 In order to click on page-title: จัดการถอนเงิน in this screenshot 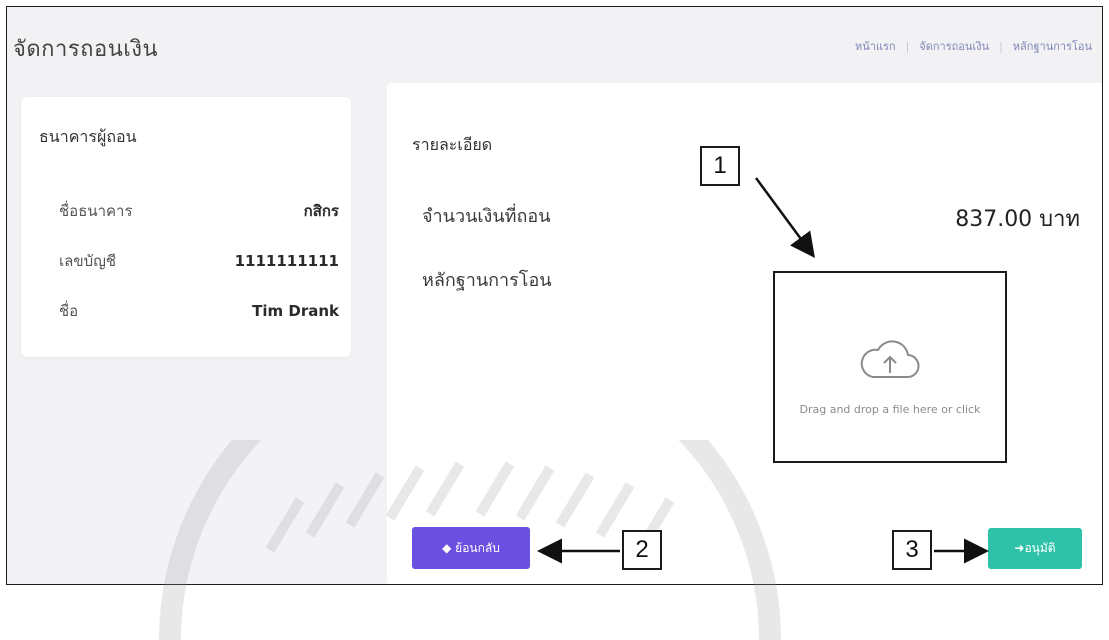, I will do `click(86, 49)`.